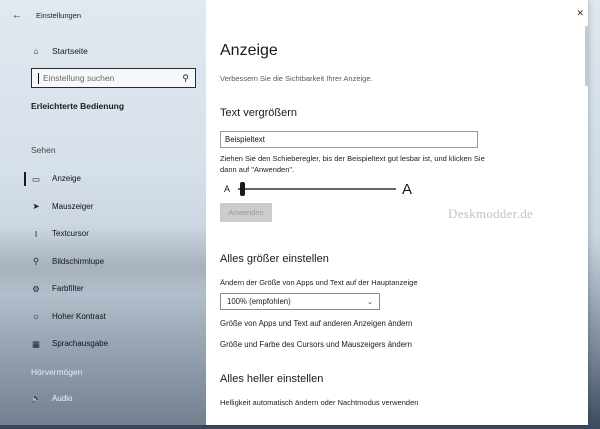 The height and width of the screenshot is (429, 600). What do you see at coordinates (227, 189) in the screenshot?
I see `slider-min-label: A` at bounding box center [227, 189].